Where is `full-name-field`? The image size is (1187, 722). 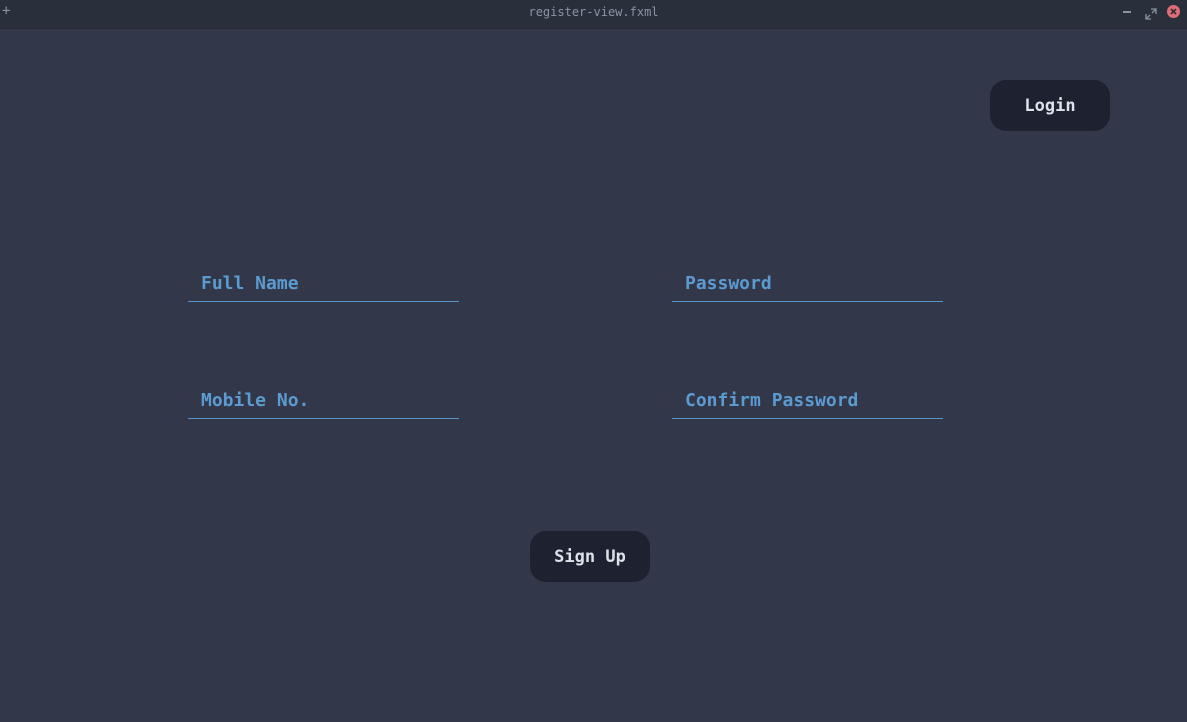
full-name-field is located at coordinates (323, 284).